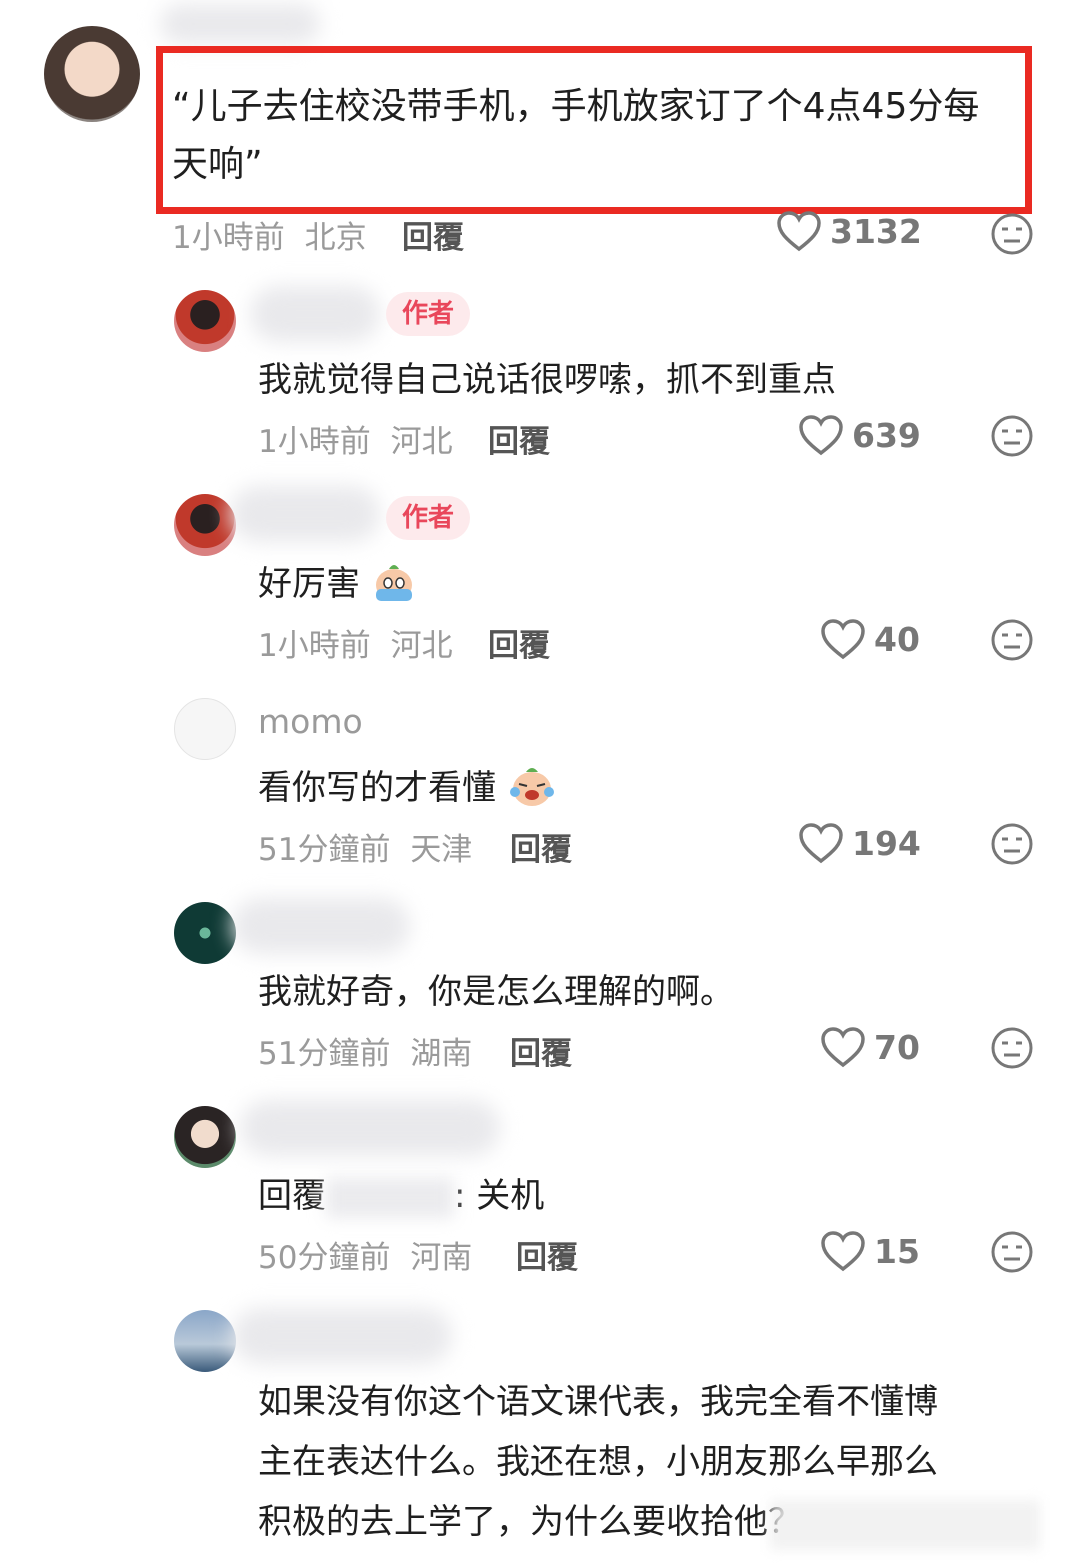 This screenshot has width=1080, height=1564. Describe the element at coordinates (499, 1196) in the screenshot. I see `reply-text-content: : 关机` at that location.